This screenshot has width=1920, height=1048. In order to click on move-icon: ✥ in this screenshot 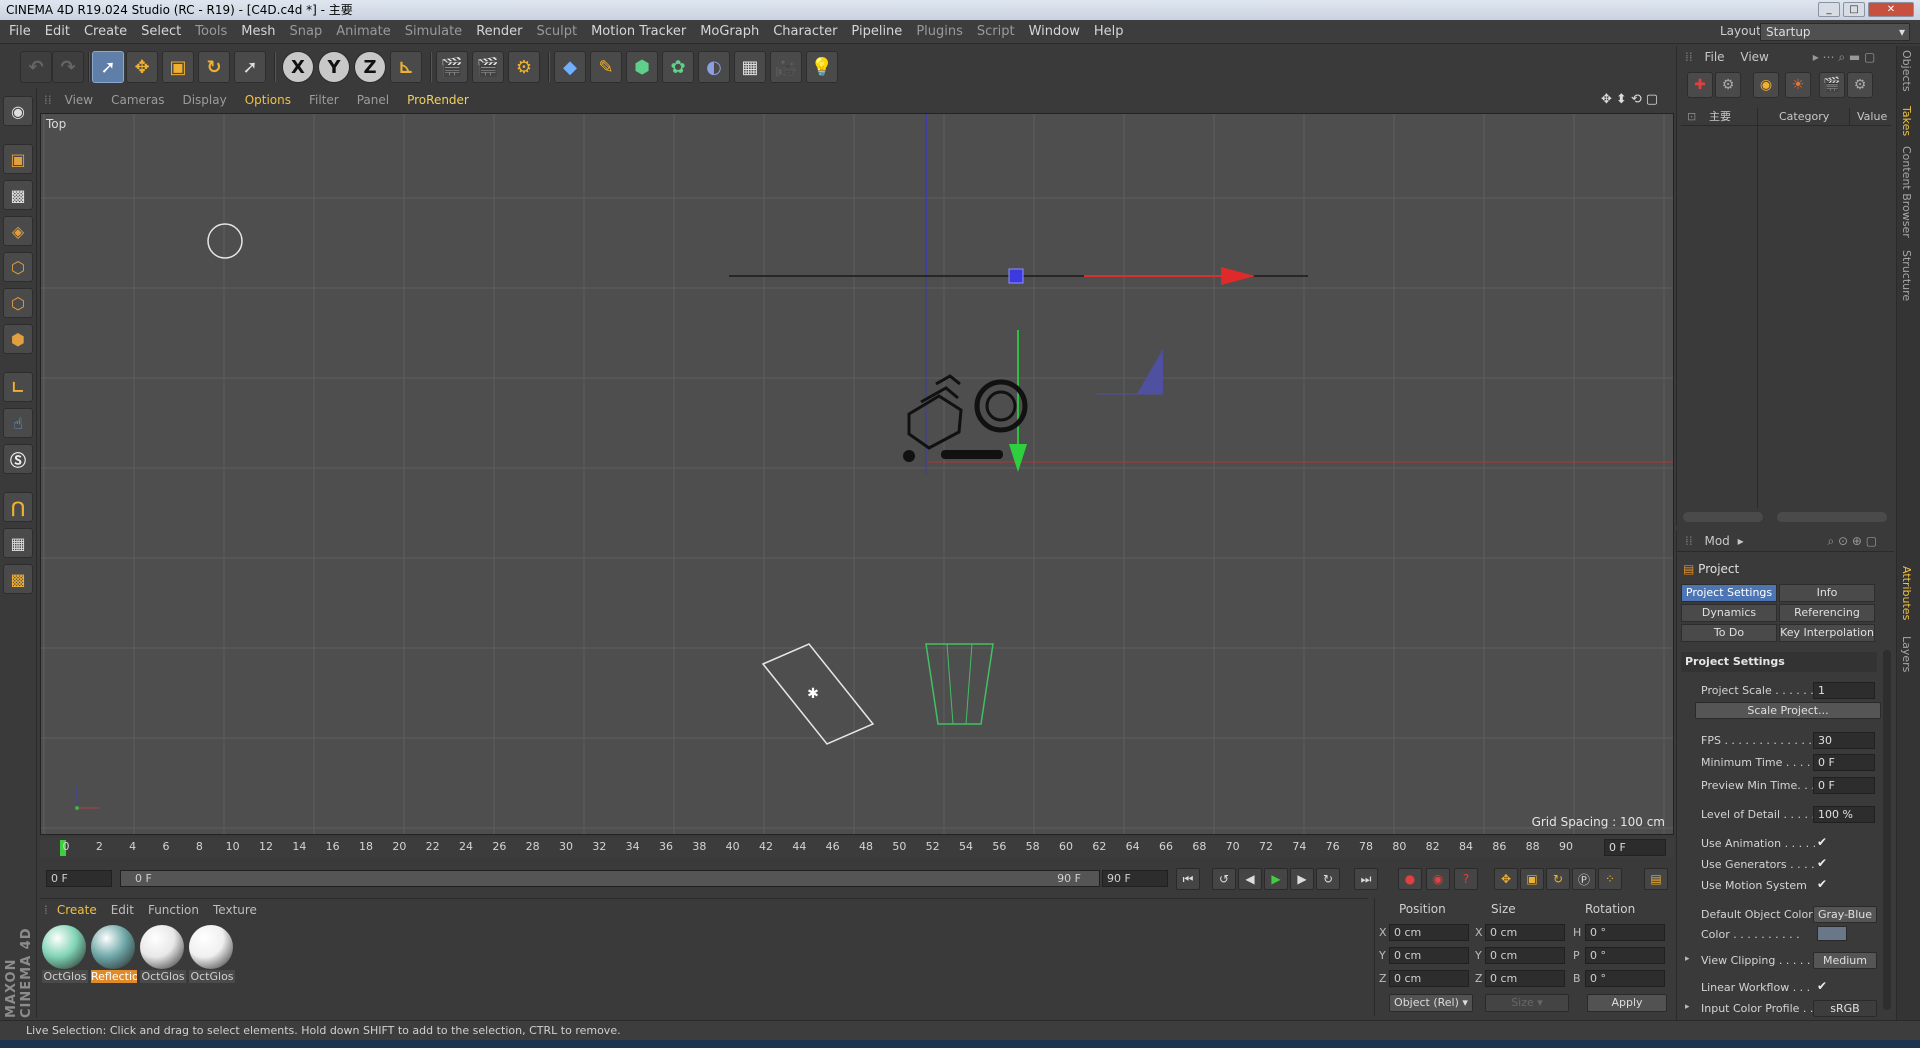, I will do `click(142, 67)`.